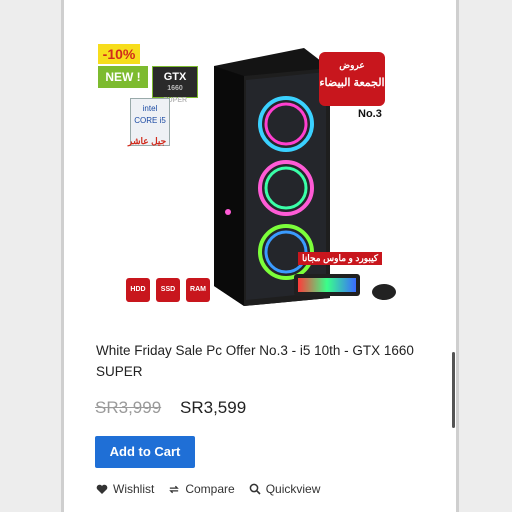 This screenshot has width=512, height=512. Describe the element at coordinates (150, 108) in the screenshot. I see `cpu-brand: intel` at that location.